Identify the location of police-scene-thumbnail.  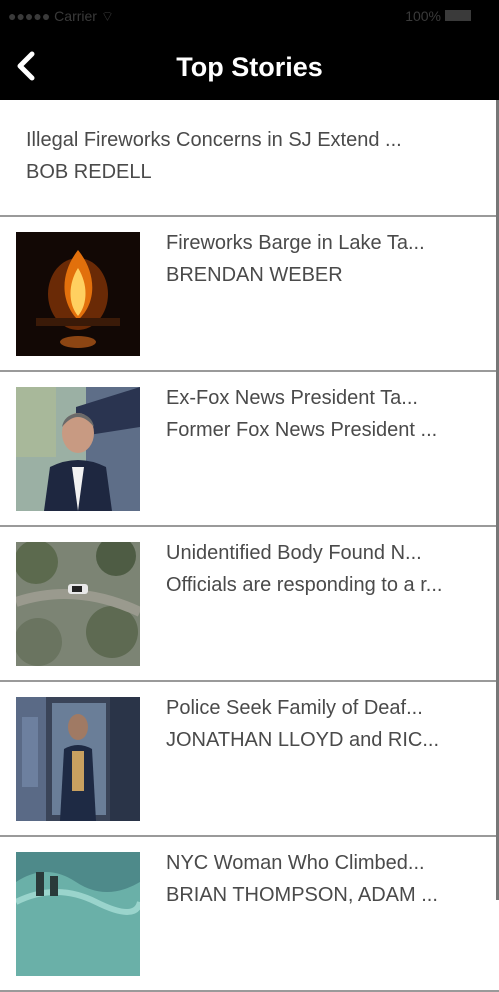
(78, 759).